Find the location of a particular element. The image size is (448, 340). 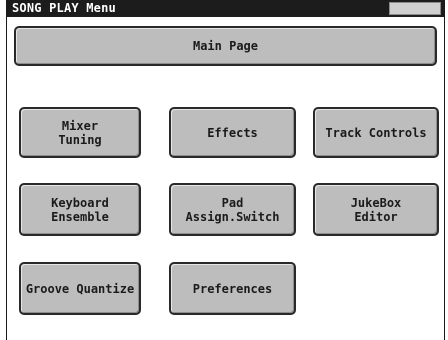

keyboard-ensemble-button: Keyboard Ensemble is located at coordinates (80, 209).